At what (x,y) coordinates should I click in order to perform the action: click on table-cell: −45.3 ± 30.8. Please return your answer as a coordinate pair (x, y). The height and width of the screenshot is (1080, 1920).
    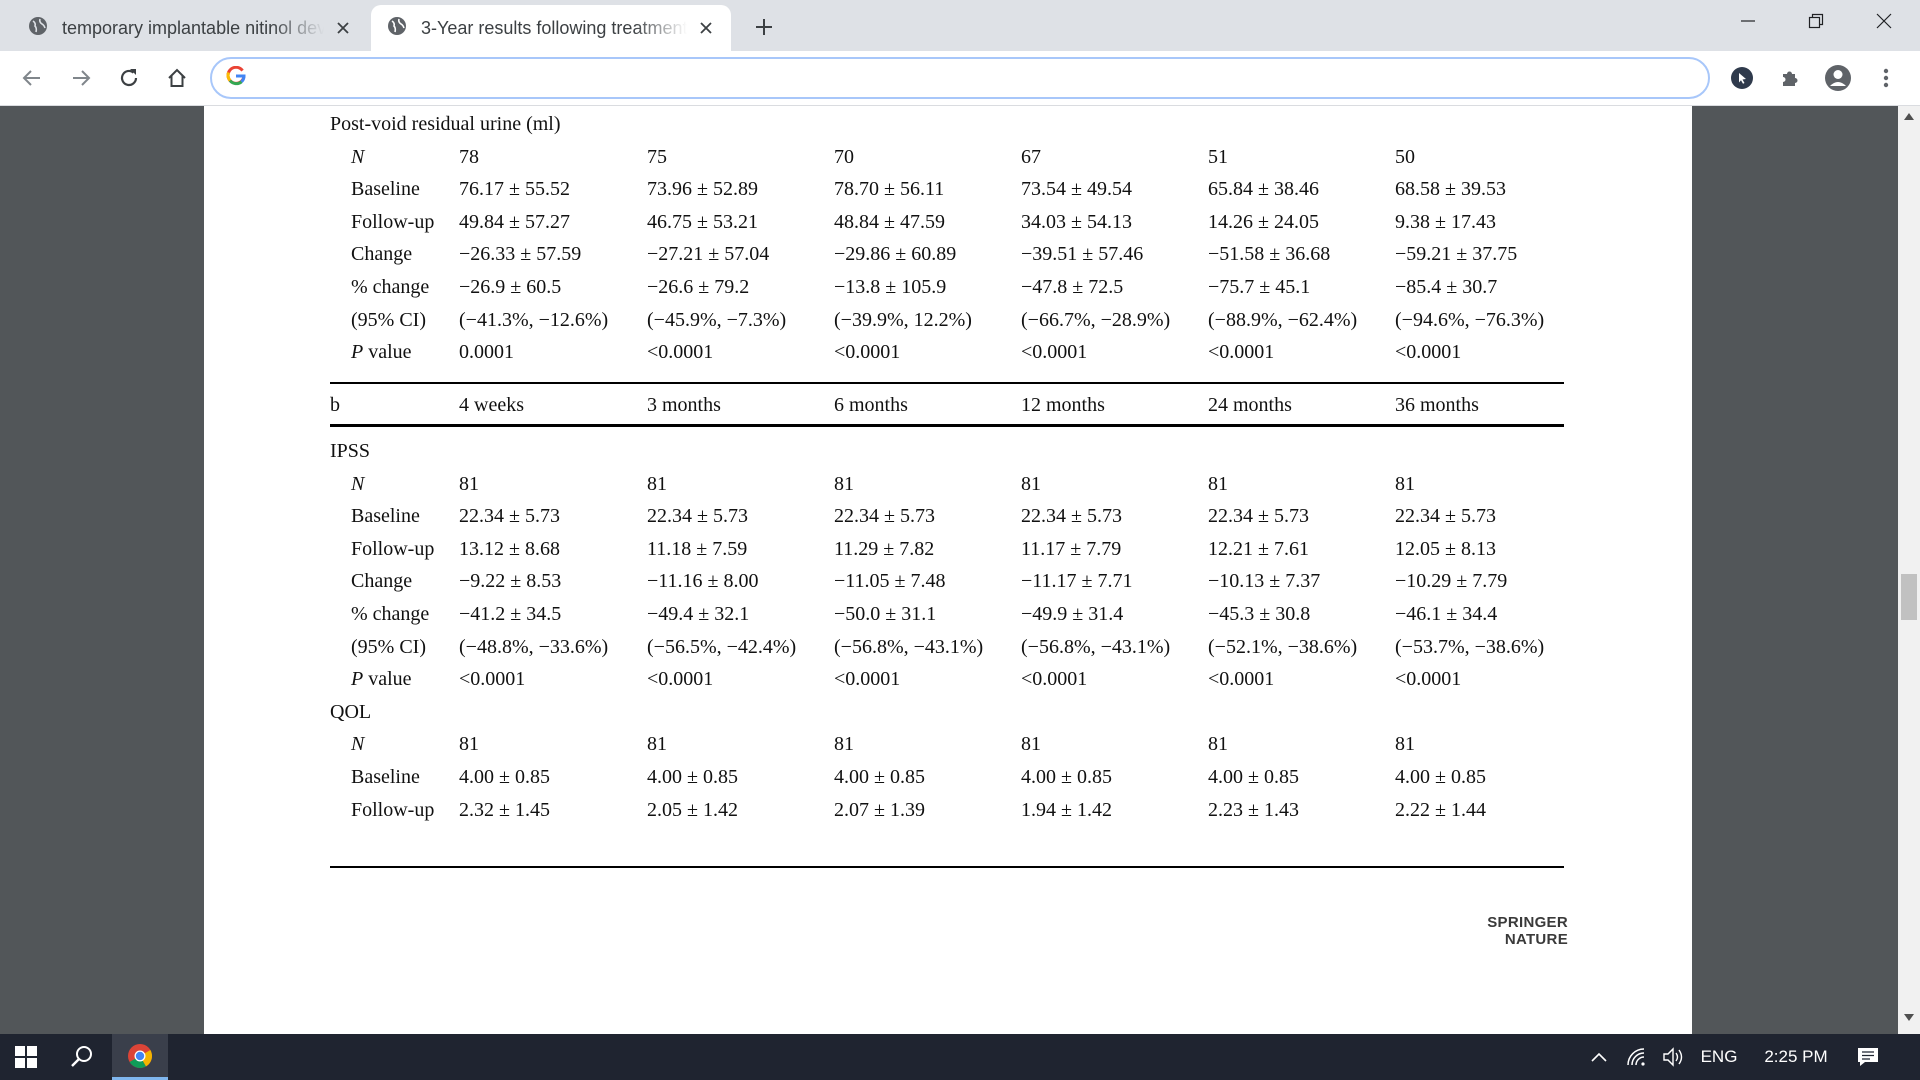
    Looking at the image, I should click on (1259, 614).